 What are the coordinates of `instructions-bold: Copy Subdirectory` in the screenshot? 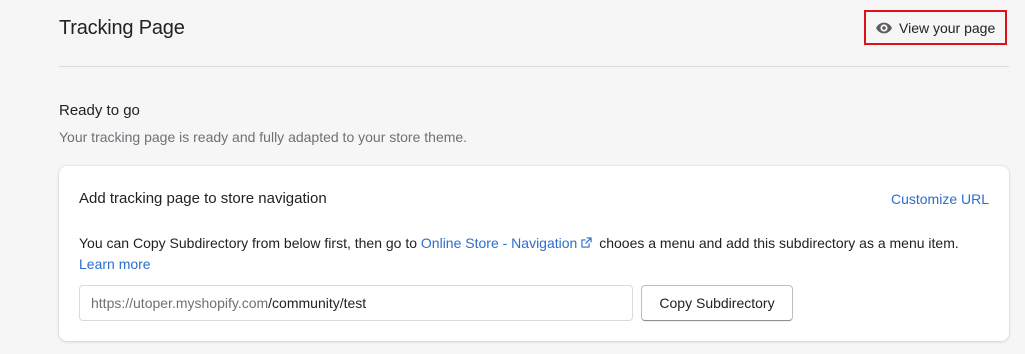 It's located at (190, 243).